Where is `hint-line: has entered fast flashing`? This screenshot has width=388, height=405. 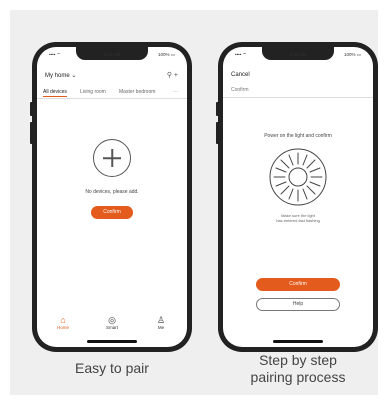
hint-line: has entered fast flashing is located at coordinates (298, 220).